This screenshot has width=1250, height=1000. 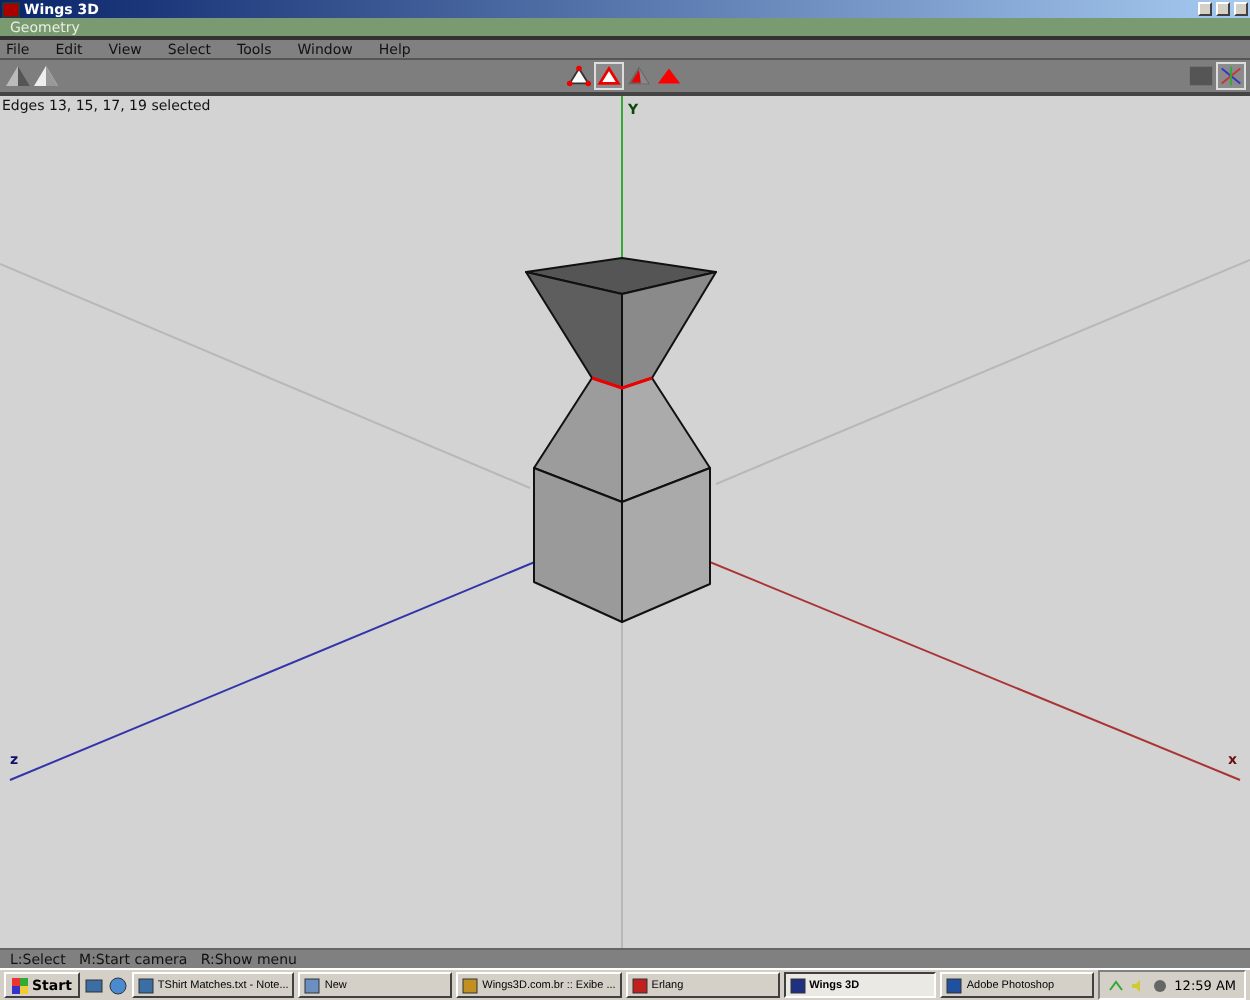 I want to click on maximize-button, so click(x=1223, y=9).